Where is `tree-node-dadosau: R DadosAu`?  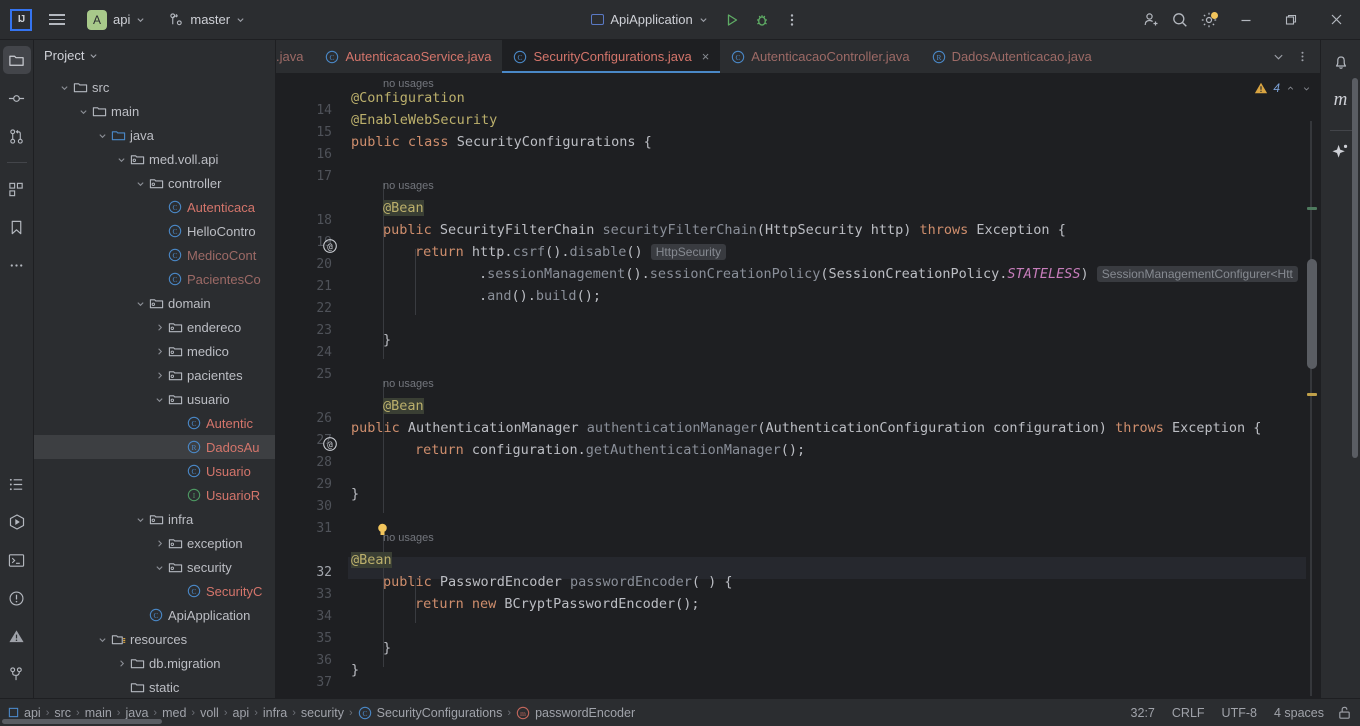
tree-node-dadosau: R DadosAu is located at coordinates (154, 447).